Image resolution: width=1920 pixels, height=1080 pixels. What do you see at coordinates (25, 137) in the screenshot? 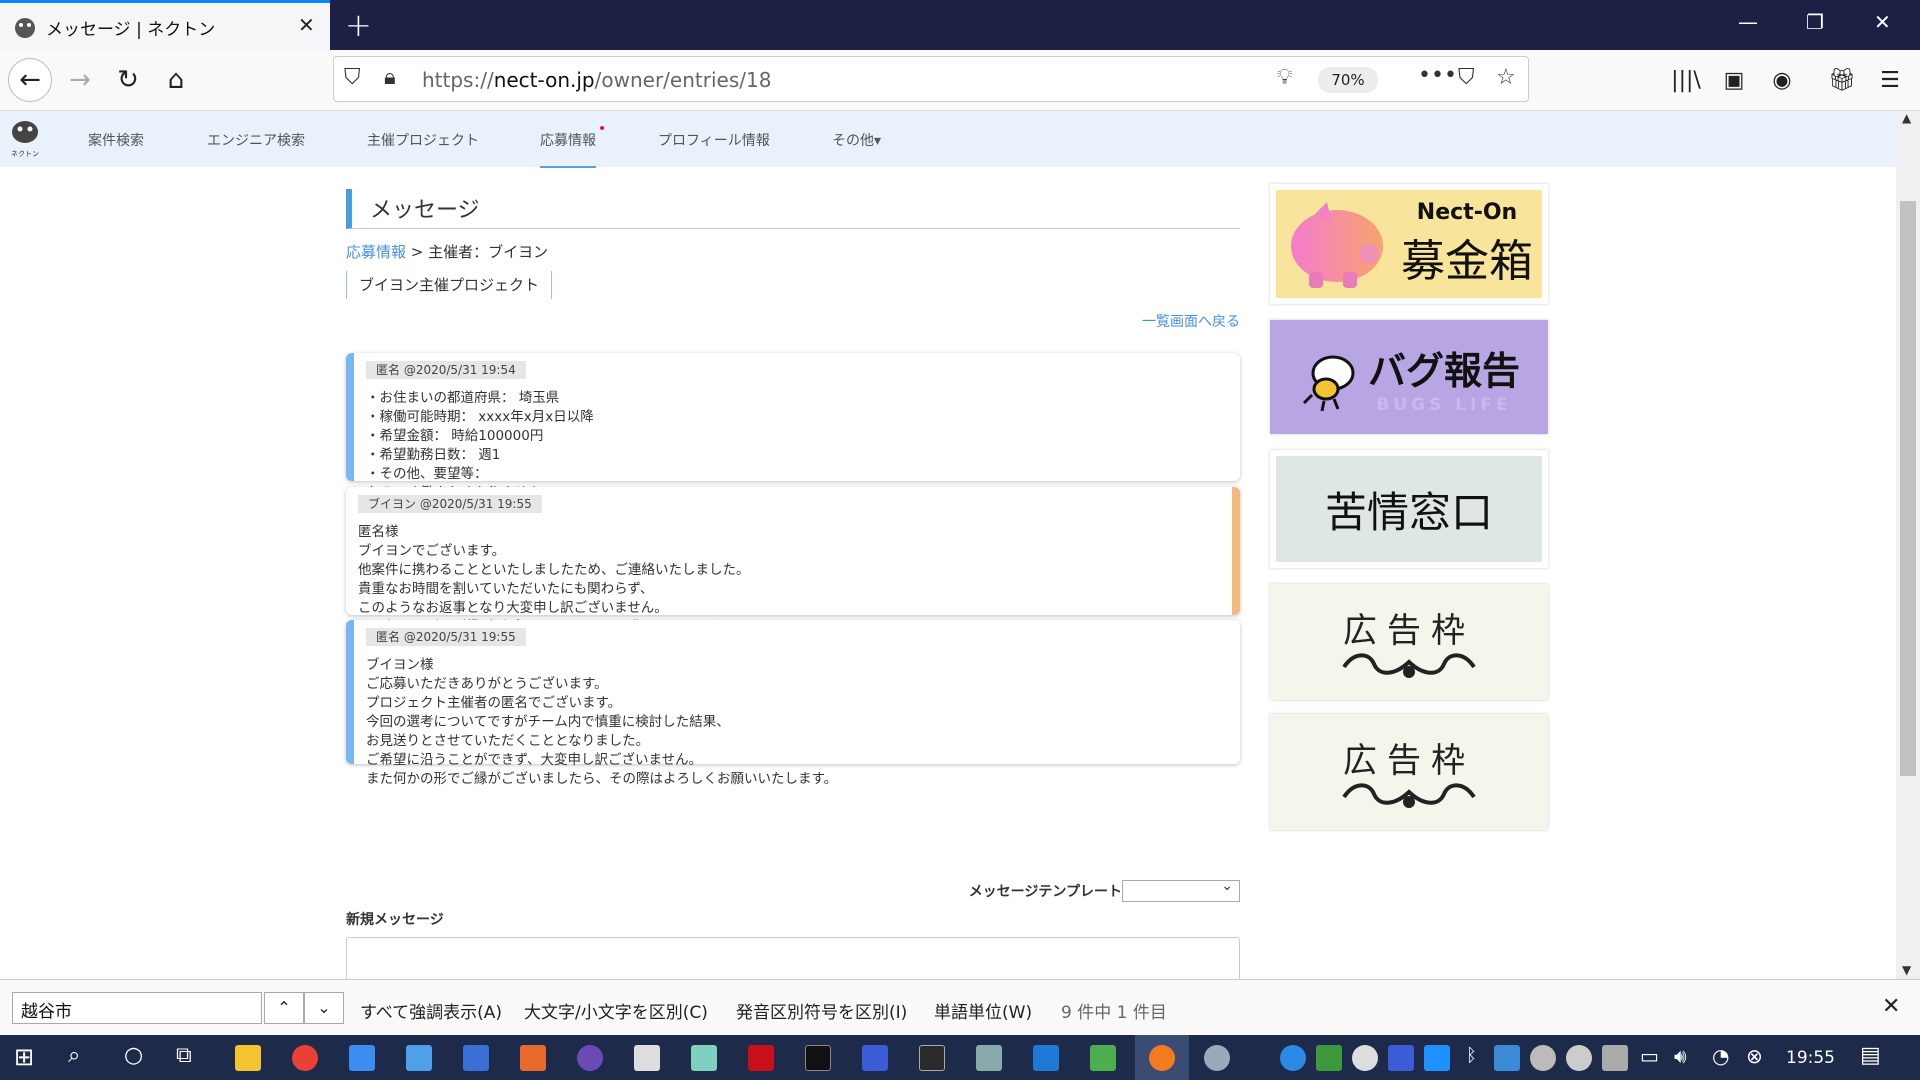
I see `site-logo: ネクトン` at bounding box center [25, 137].